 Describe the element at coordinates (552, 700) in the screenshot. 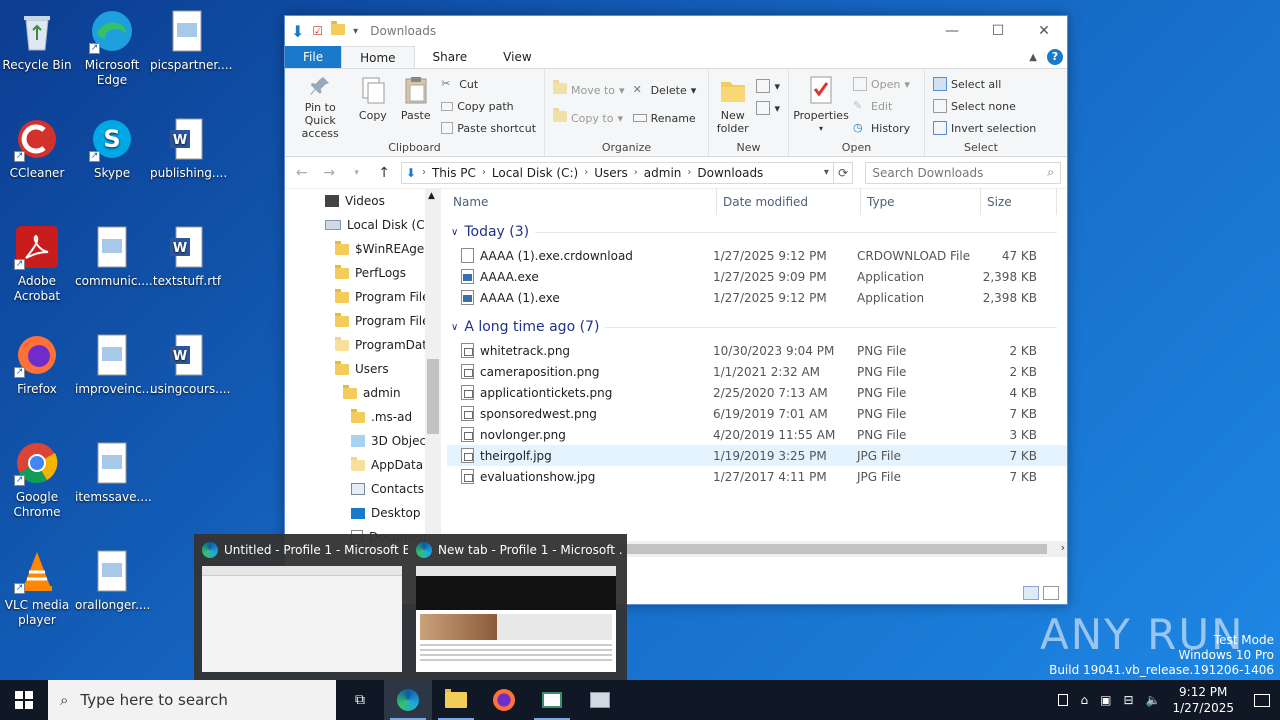

I see `taskbar-app-window` at that location.